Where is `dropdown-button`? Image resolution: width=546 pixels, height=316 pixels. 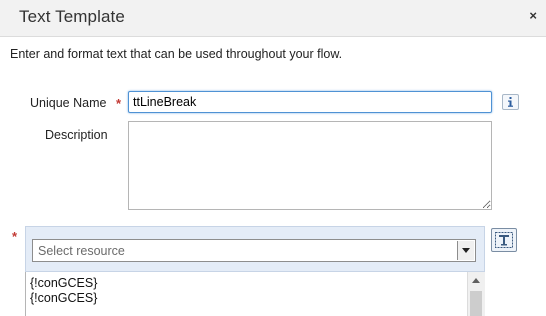
dropdown-button is located at coordinates (465, 250).